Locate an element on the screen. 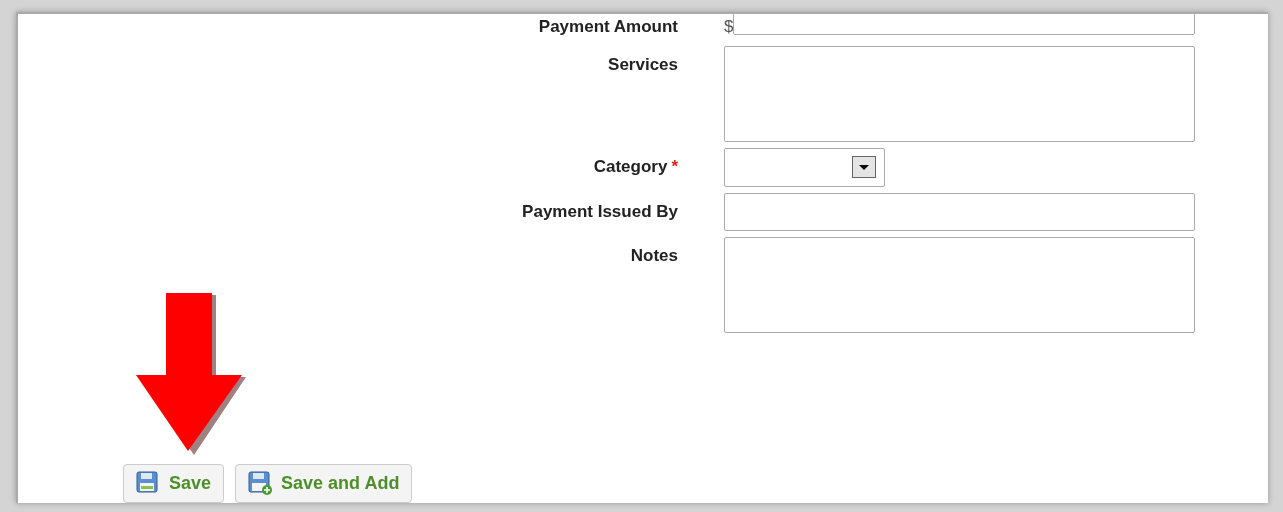 This screenshot has height=512, width=1283. field-label: Payment Amount is located at coordinates (608, 27).